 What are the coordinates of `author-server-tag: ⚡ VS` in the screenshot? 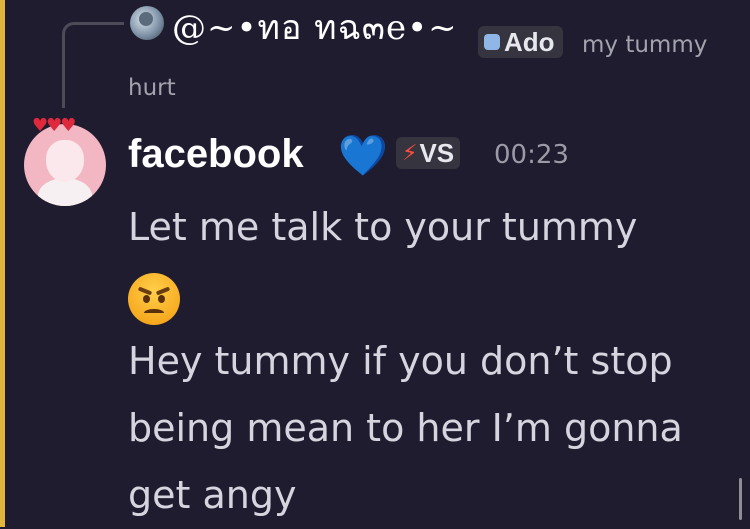 It's located at (428, 153).